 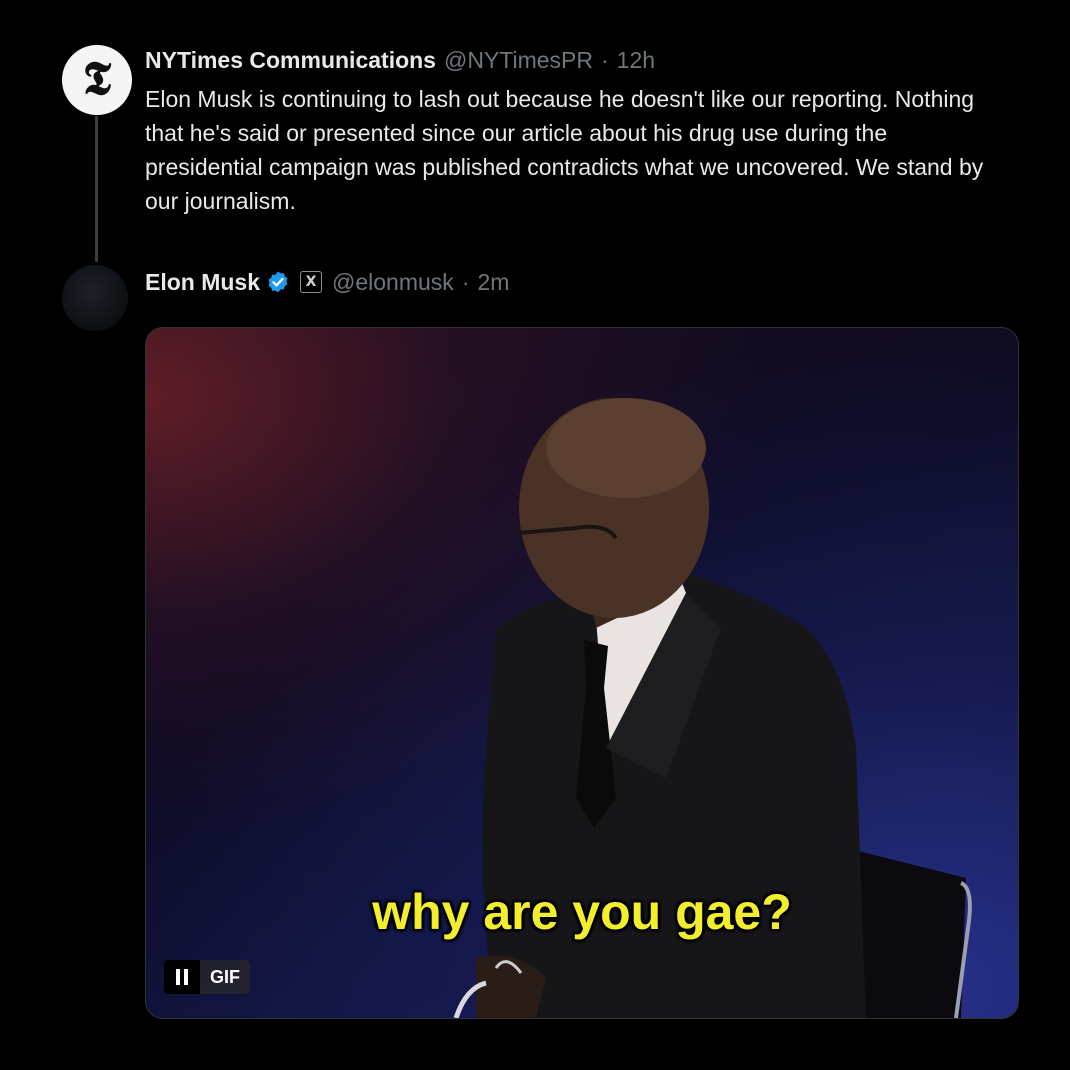 I want to click on tweet-header: NYTimes Communications @NYTimesPR · 12h, so click(x=585, y=60).